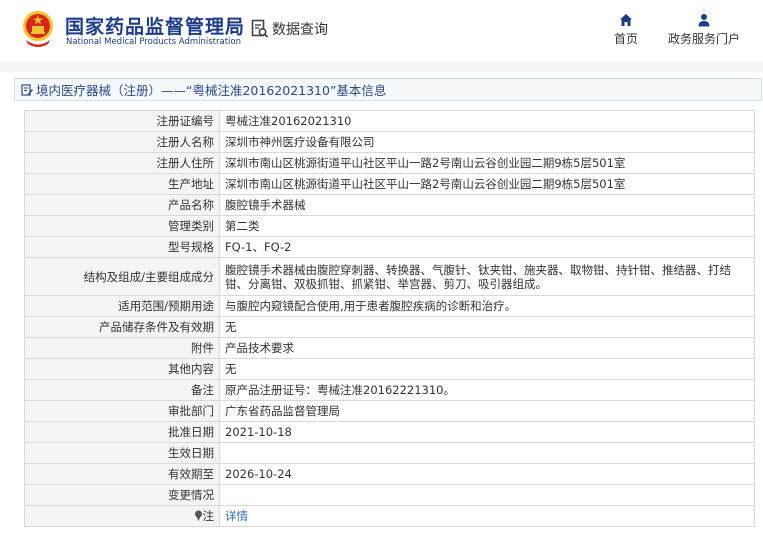  I want to click on site-logo-title: 国家药品监督管理局, so click(155, 25).